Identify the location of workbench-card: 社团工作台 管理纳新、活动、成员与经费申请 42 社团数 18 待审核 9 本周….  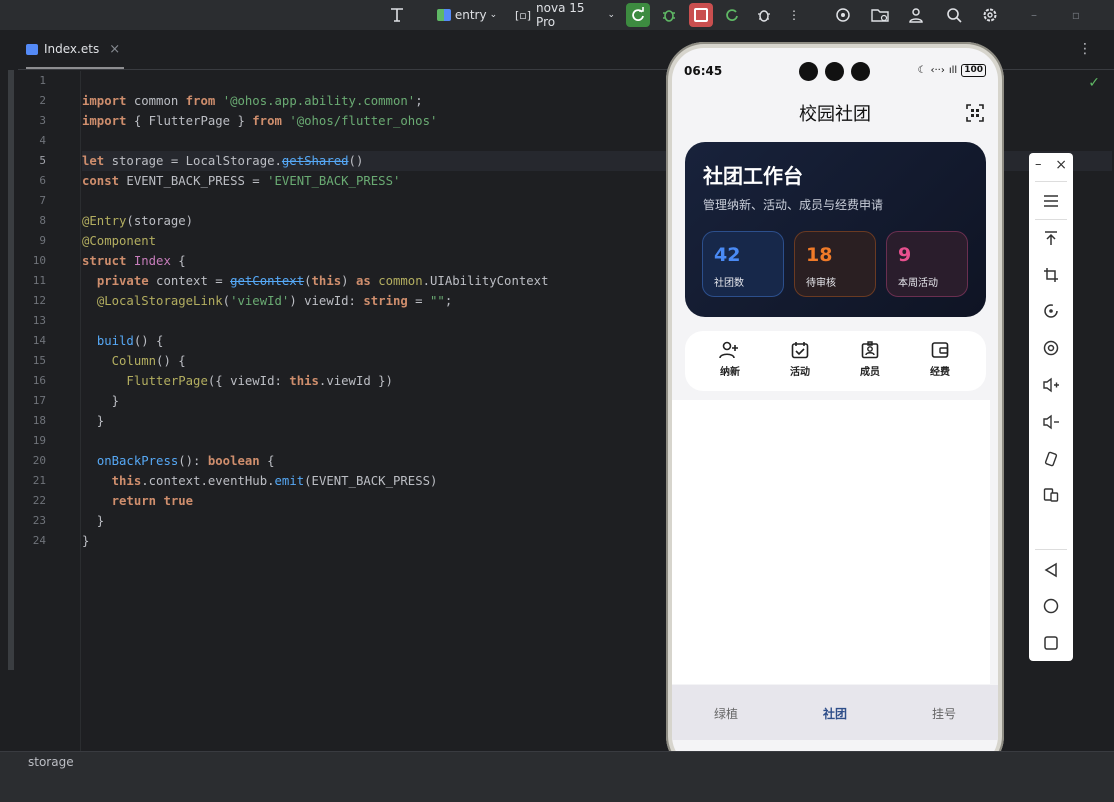
(835, 229).